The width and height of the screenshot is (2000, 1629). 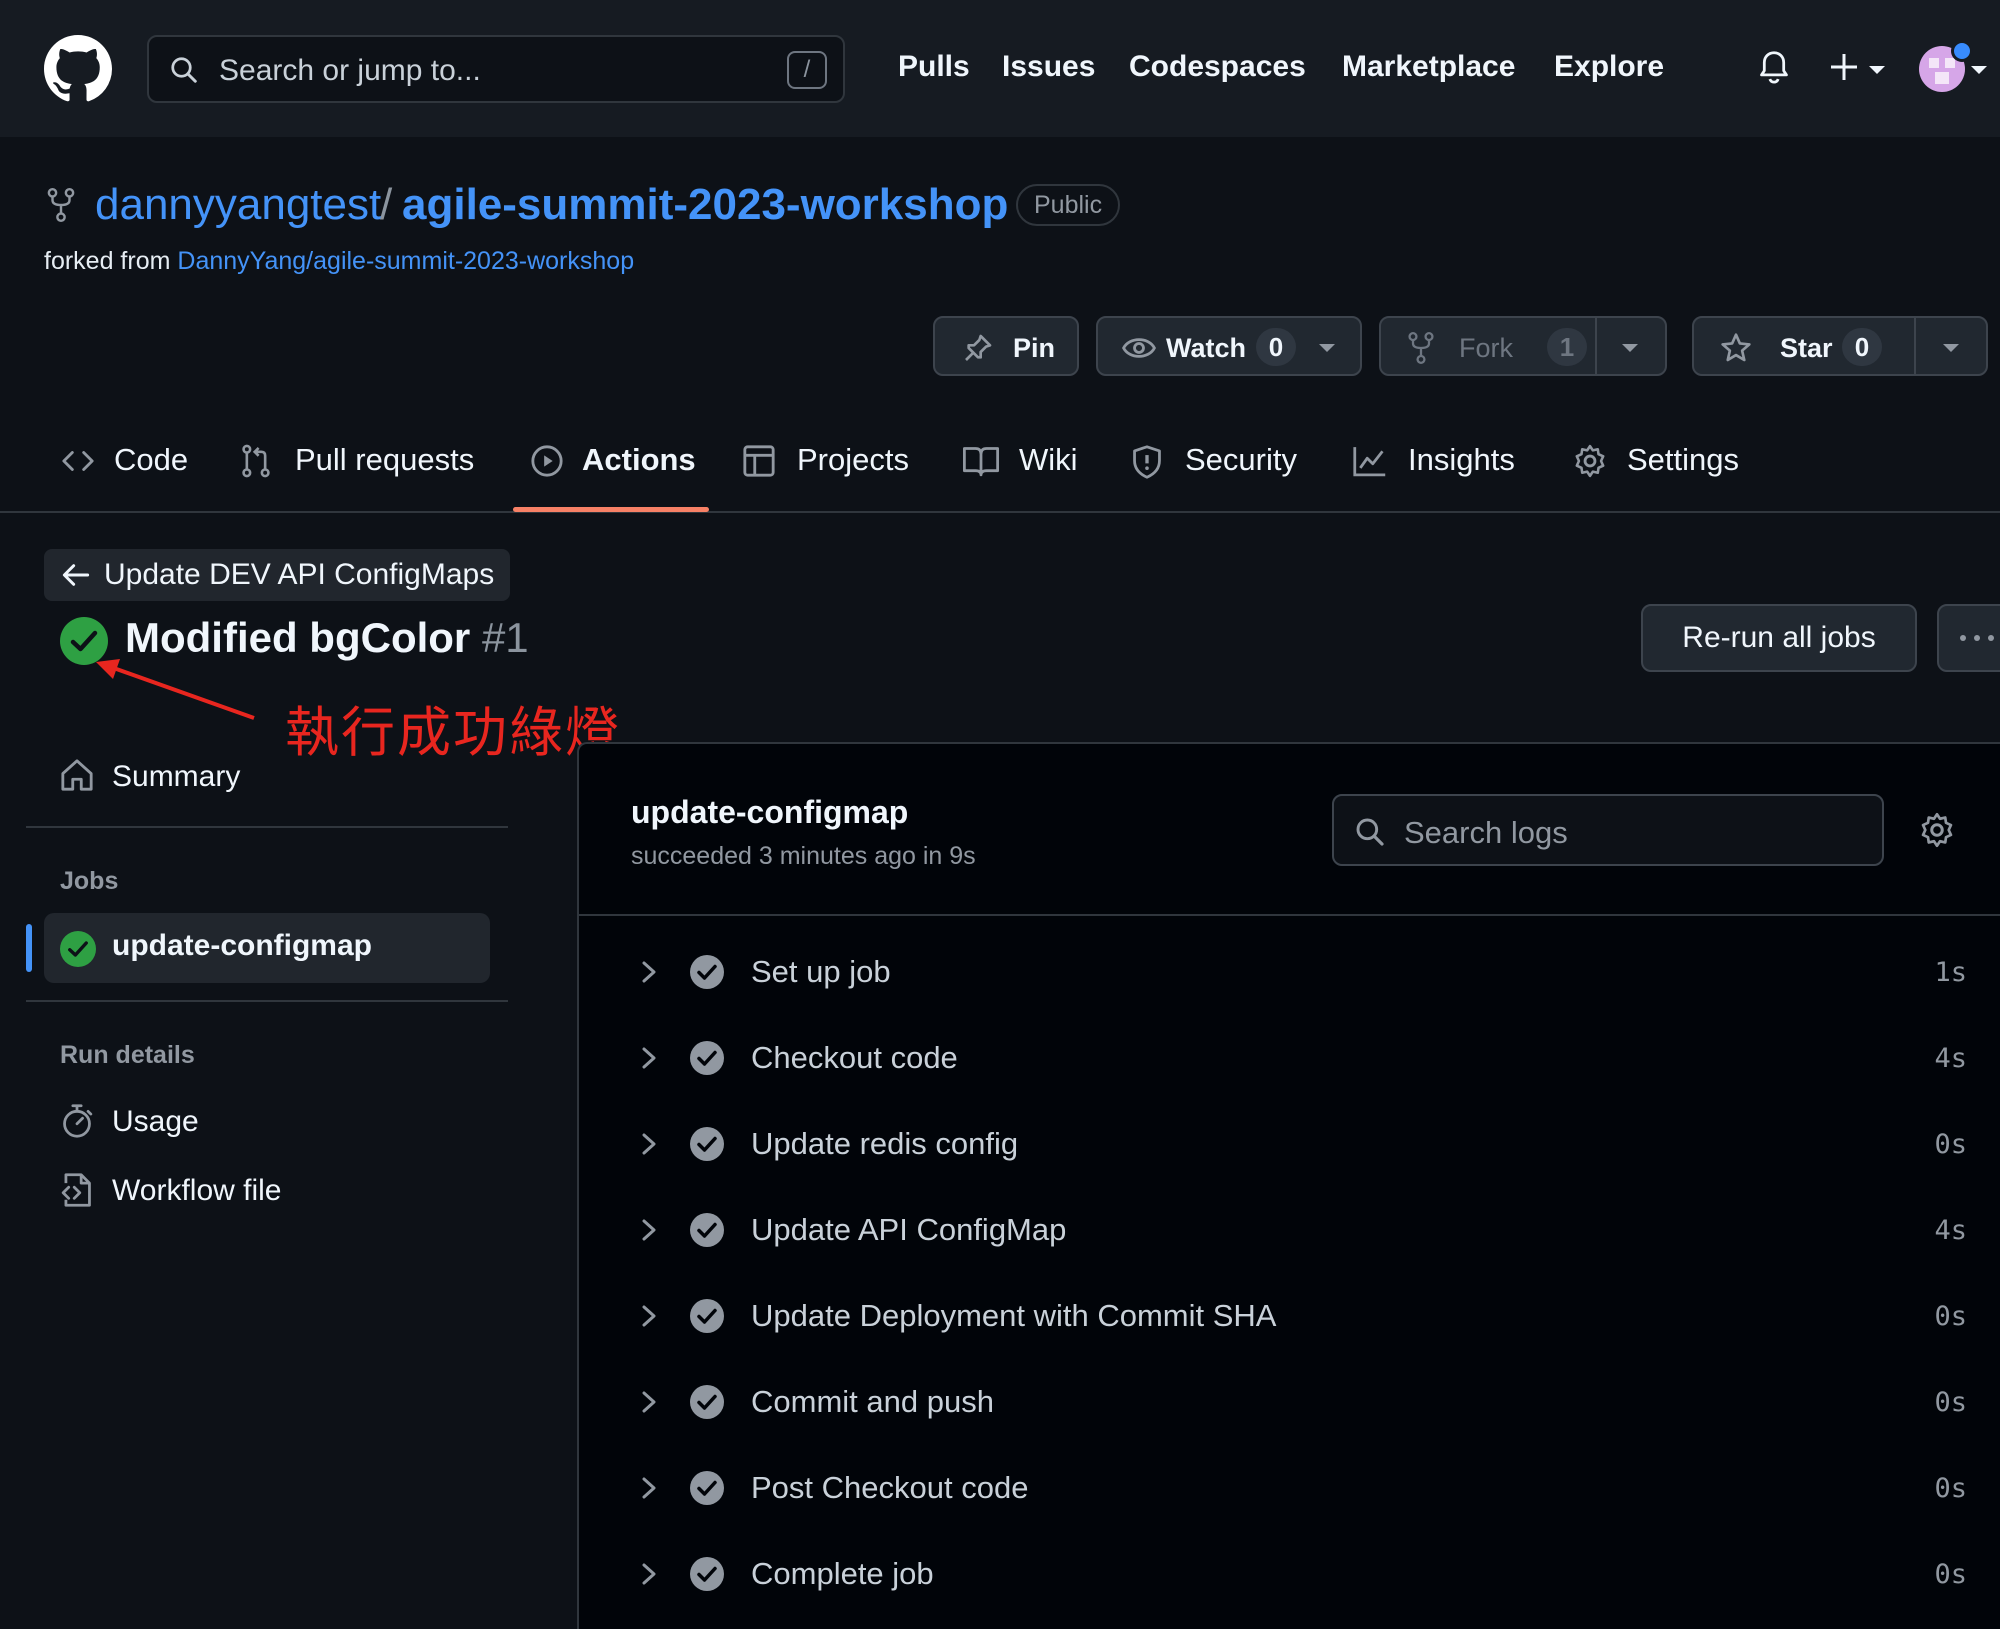 What do you see at coordinates (1289, 1231) in the screenshot?
I see `job-step: Update API ConfigMap 4s` at bounding box center [1289, 1231].